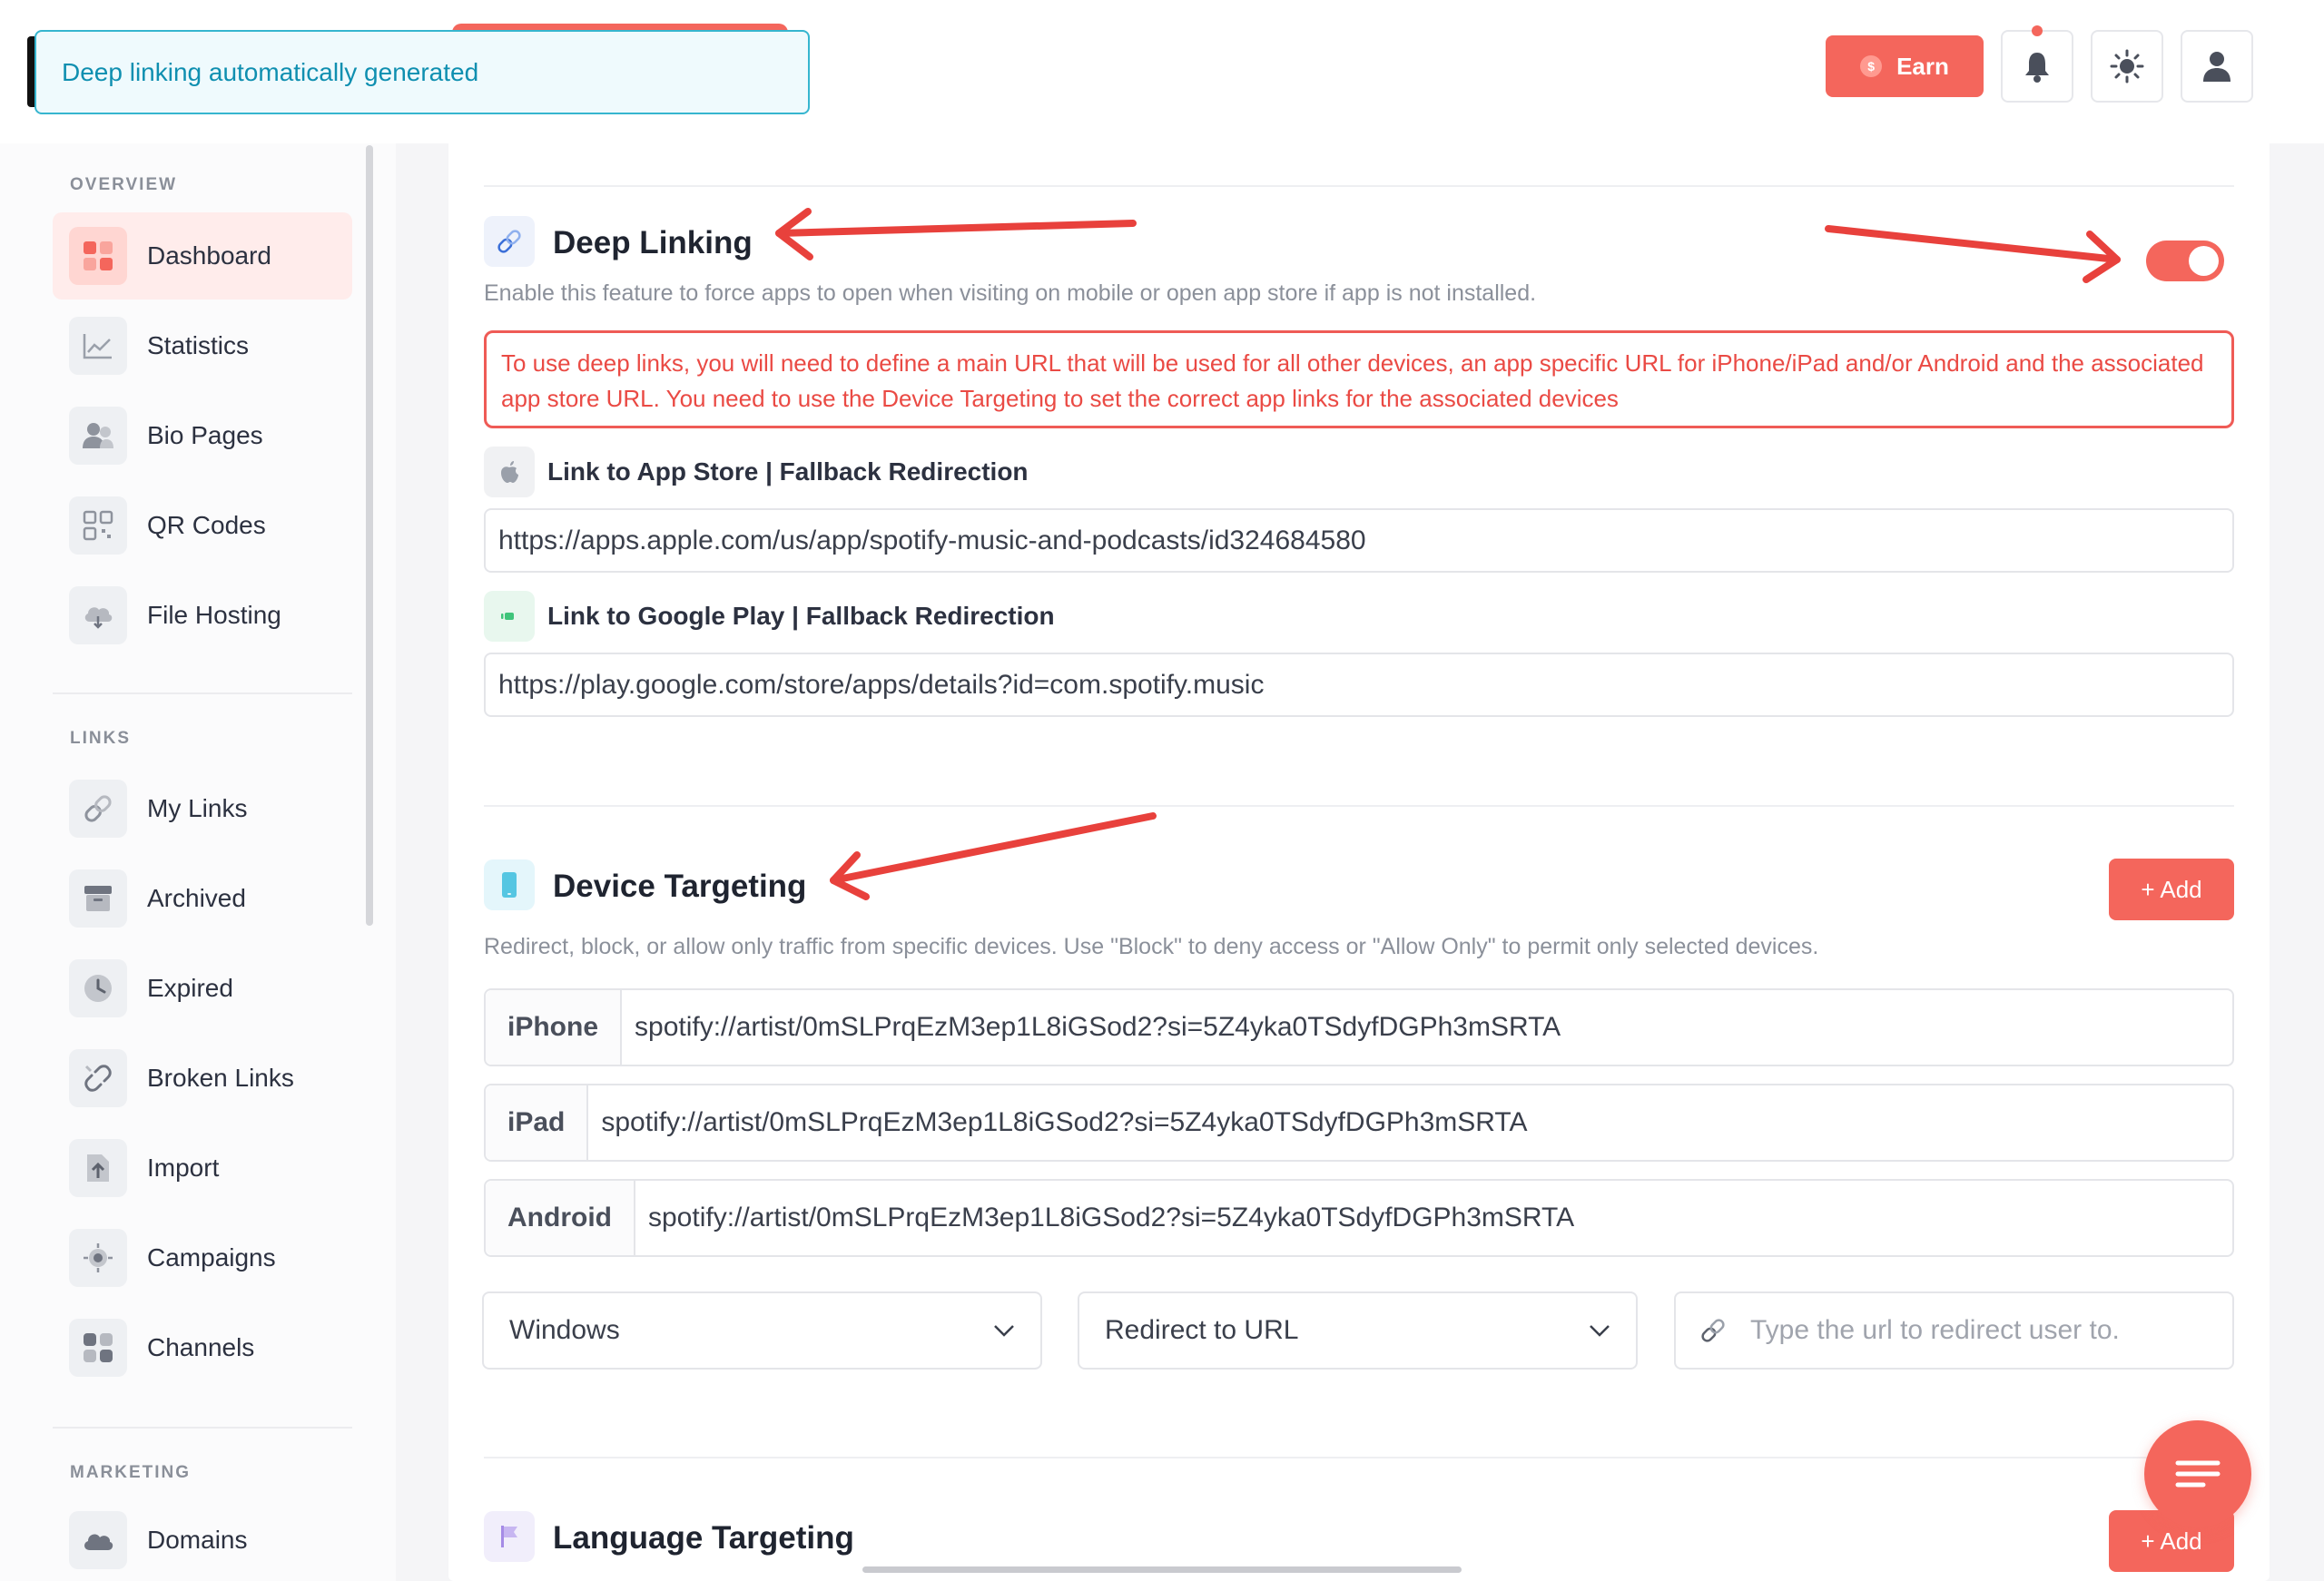 The width and height of the screenshot is (2324, 1581). I want to click on toast-notification: Deep linking automatically generated, so click(422, 72).